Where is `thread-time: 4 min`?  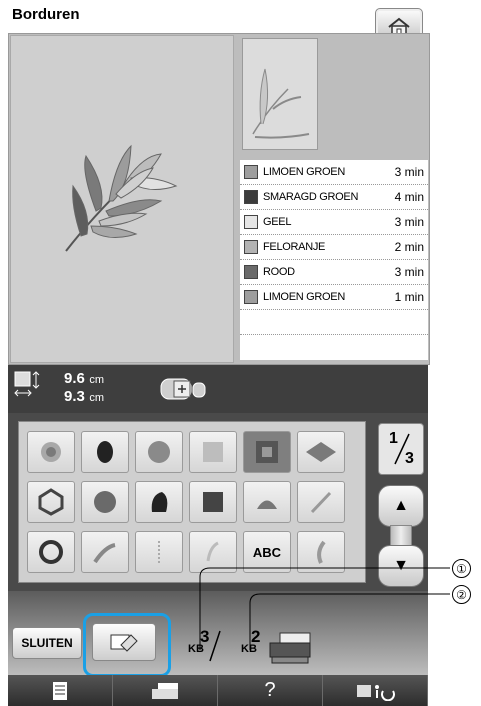
thread-time: 4 min is located at coordinates (409, 197).